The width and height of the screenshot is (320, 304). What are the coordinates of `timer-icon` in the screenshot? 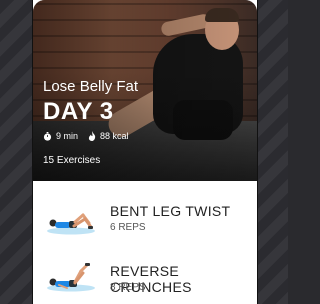 It's located at (47, 136).